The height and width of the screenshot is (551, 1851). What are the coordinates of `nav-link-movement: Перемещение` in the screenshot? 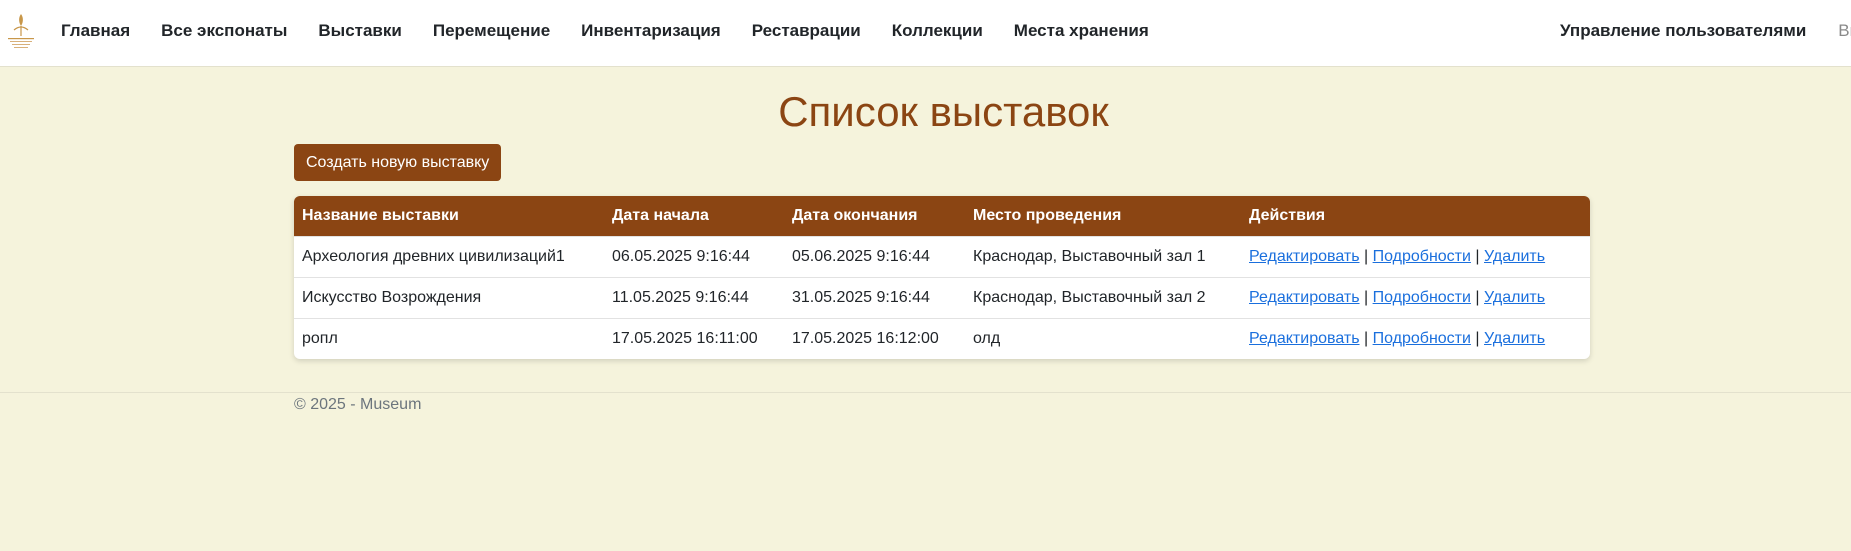 It's located at (491, 31).